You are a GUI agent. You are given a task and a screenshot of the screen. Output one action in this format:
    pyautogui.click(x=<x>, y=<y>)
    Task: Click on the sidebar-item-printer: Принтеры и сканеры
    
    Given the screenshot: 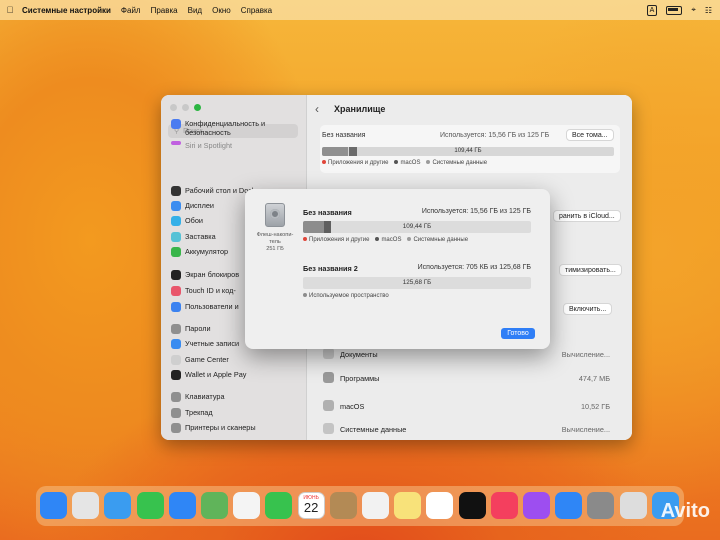 What is the action you would take?
    pyautogui.click(x=213, y=428)
    